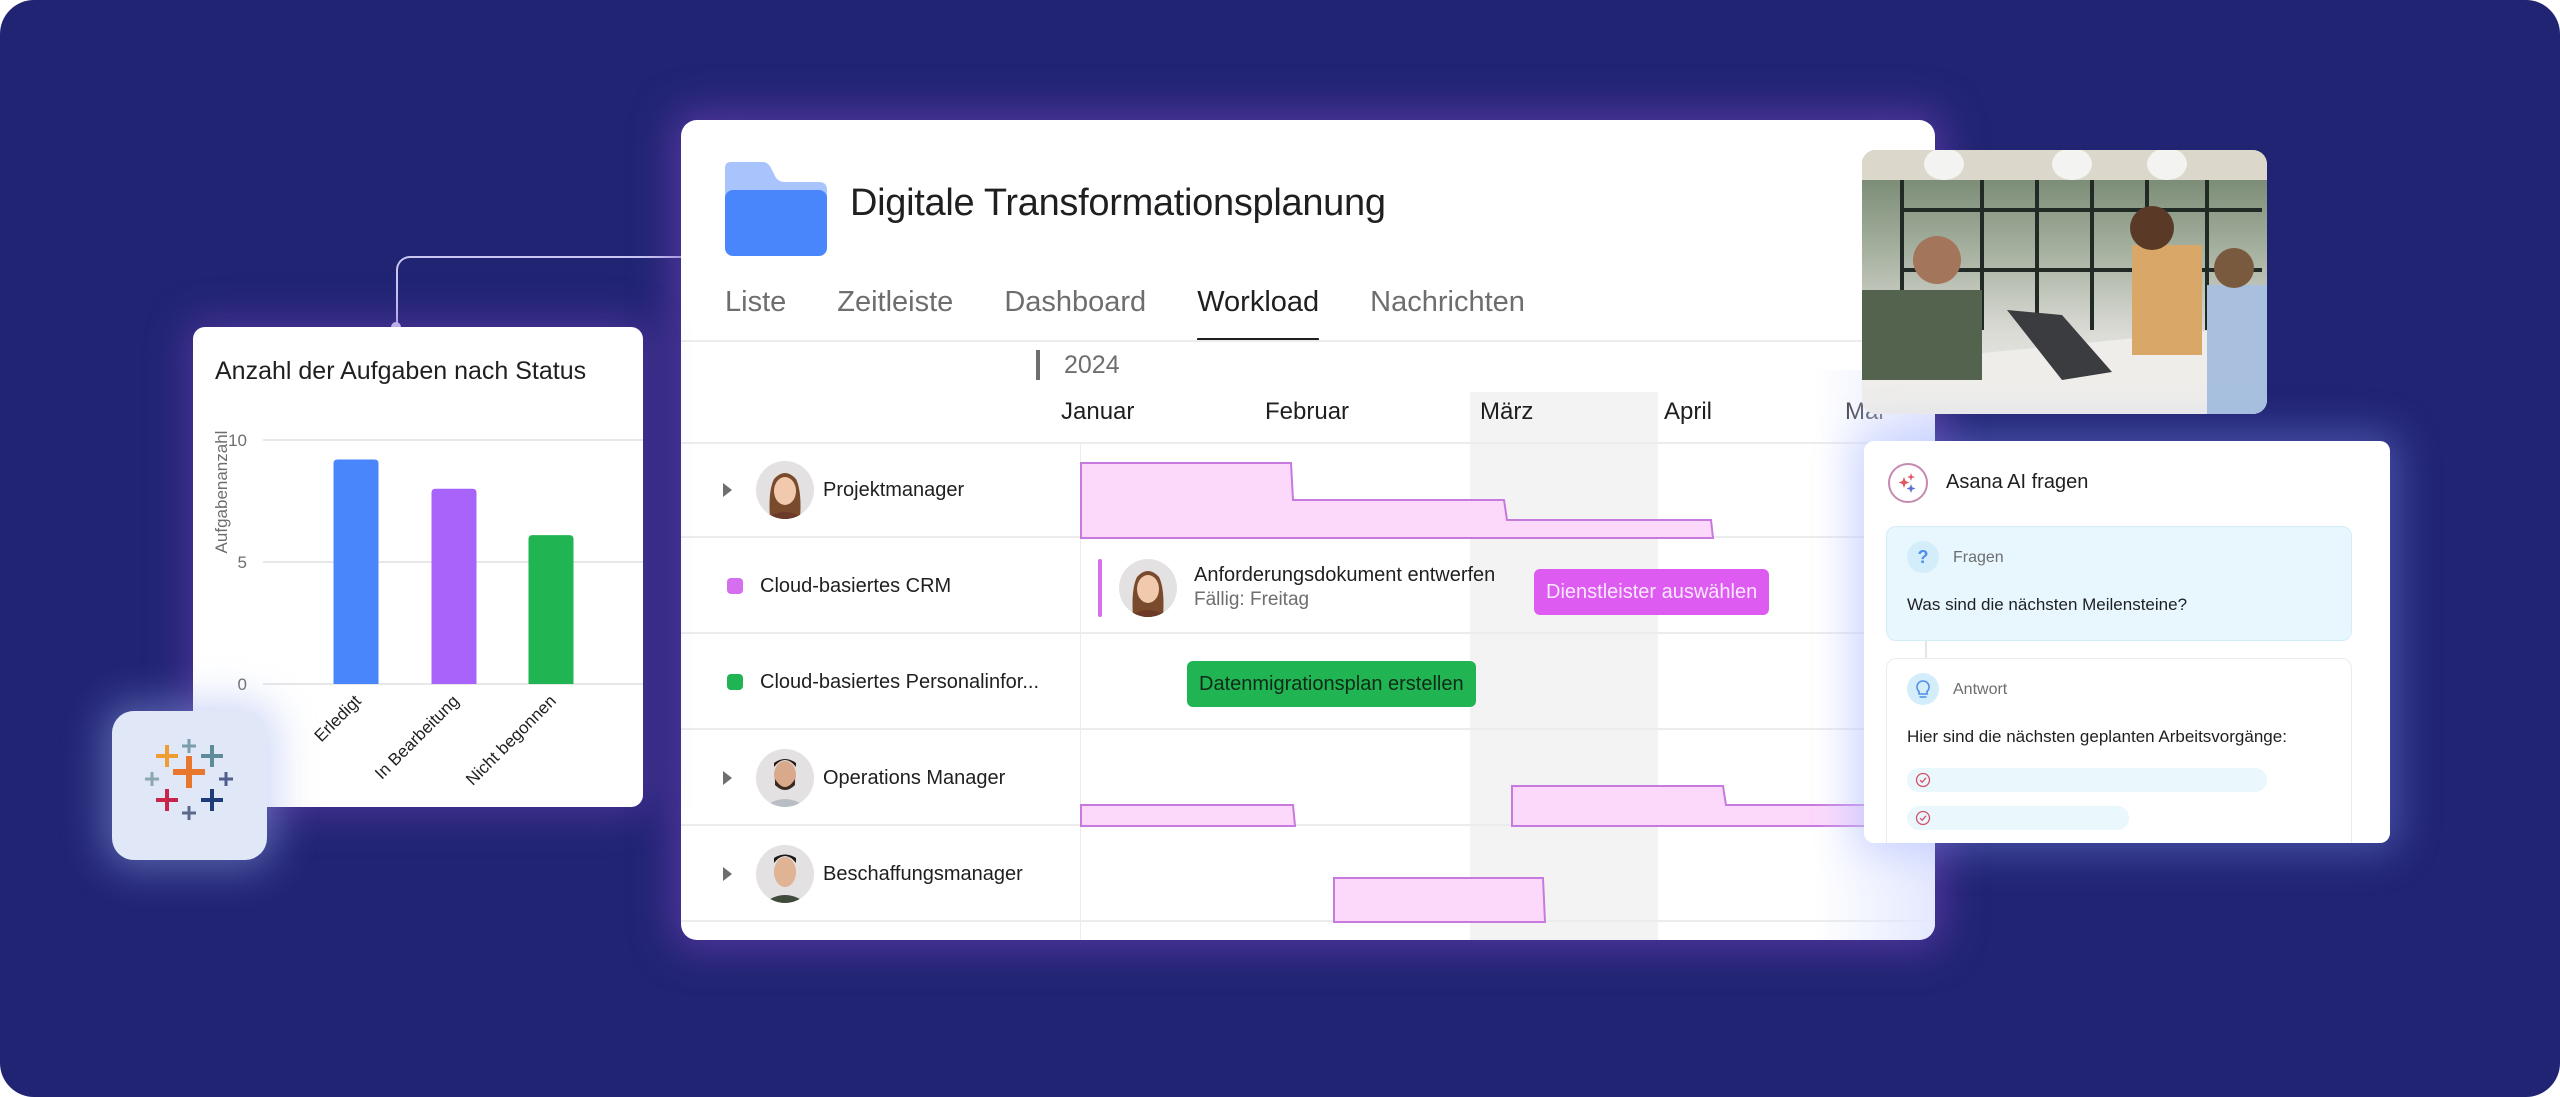 The height and width of the screenshot is (1097, 2560). I want to click on task-title: Anforderungsdokument entwerfen, so click(1344, 575).